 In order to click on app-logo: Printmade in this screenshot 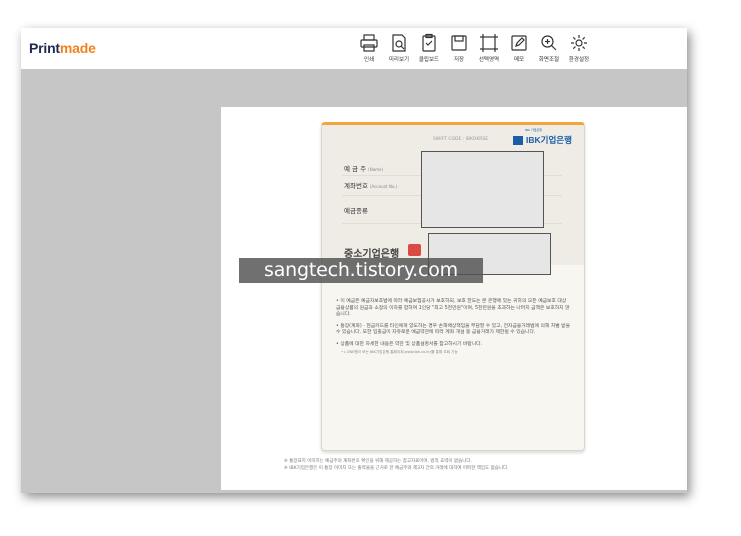, I will do `click(62, 48)`.